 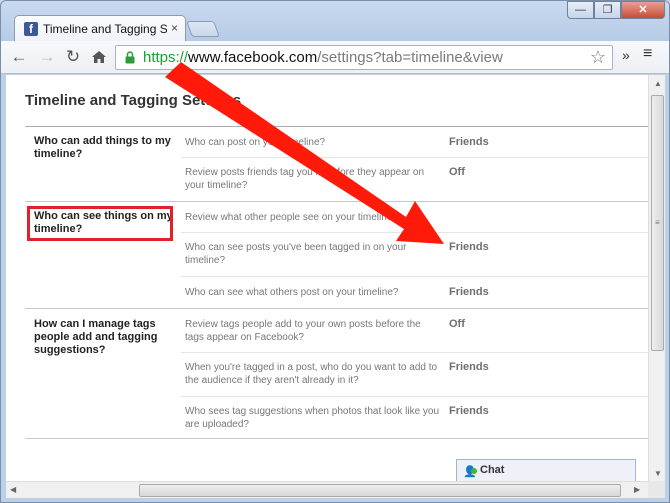 I want to click on vertical-scrollbar: ▲ ≡ ▼, so click(x=656, y=278).